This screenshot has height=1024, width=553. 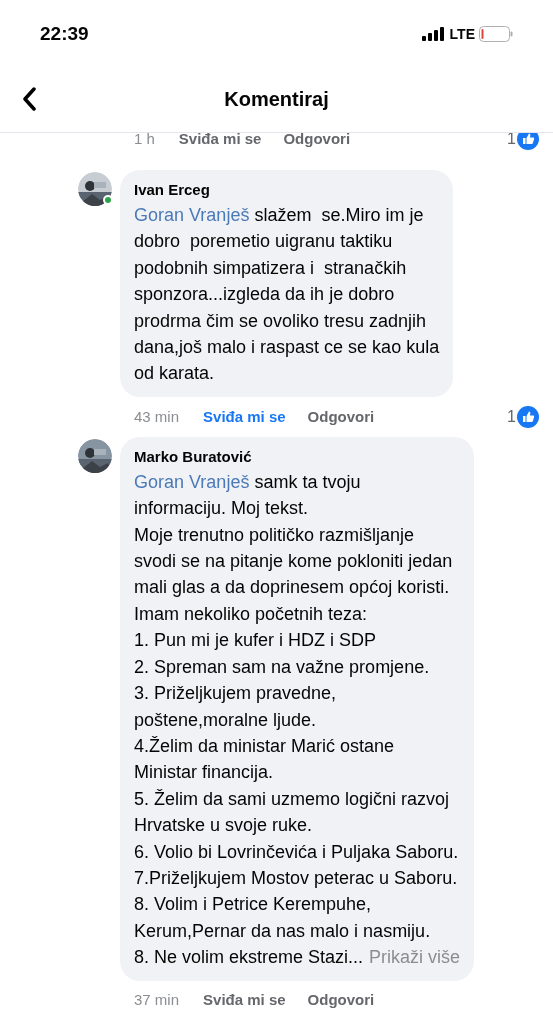 I want to click on comment-text: 7.Priželjkujem Mostov peterac u Saboru., so click(x=296, y=878).